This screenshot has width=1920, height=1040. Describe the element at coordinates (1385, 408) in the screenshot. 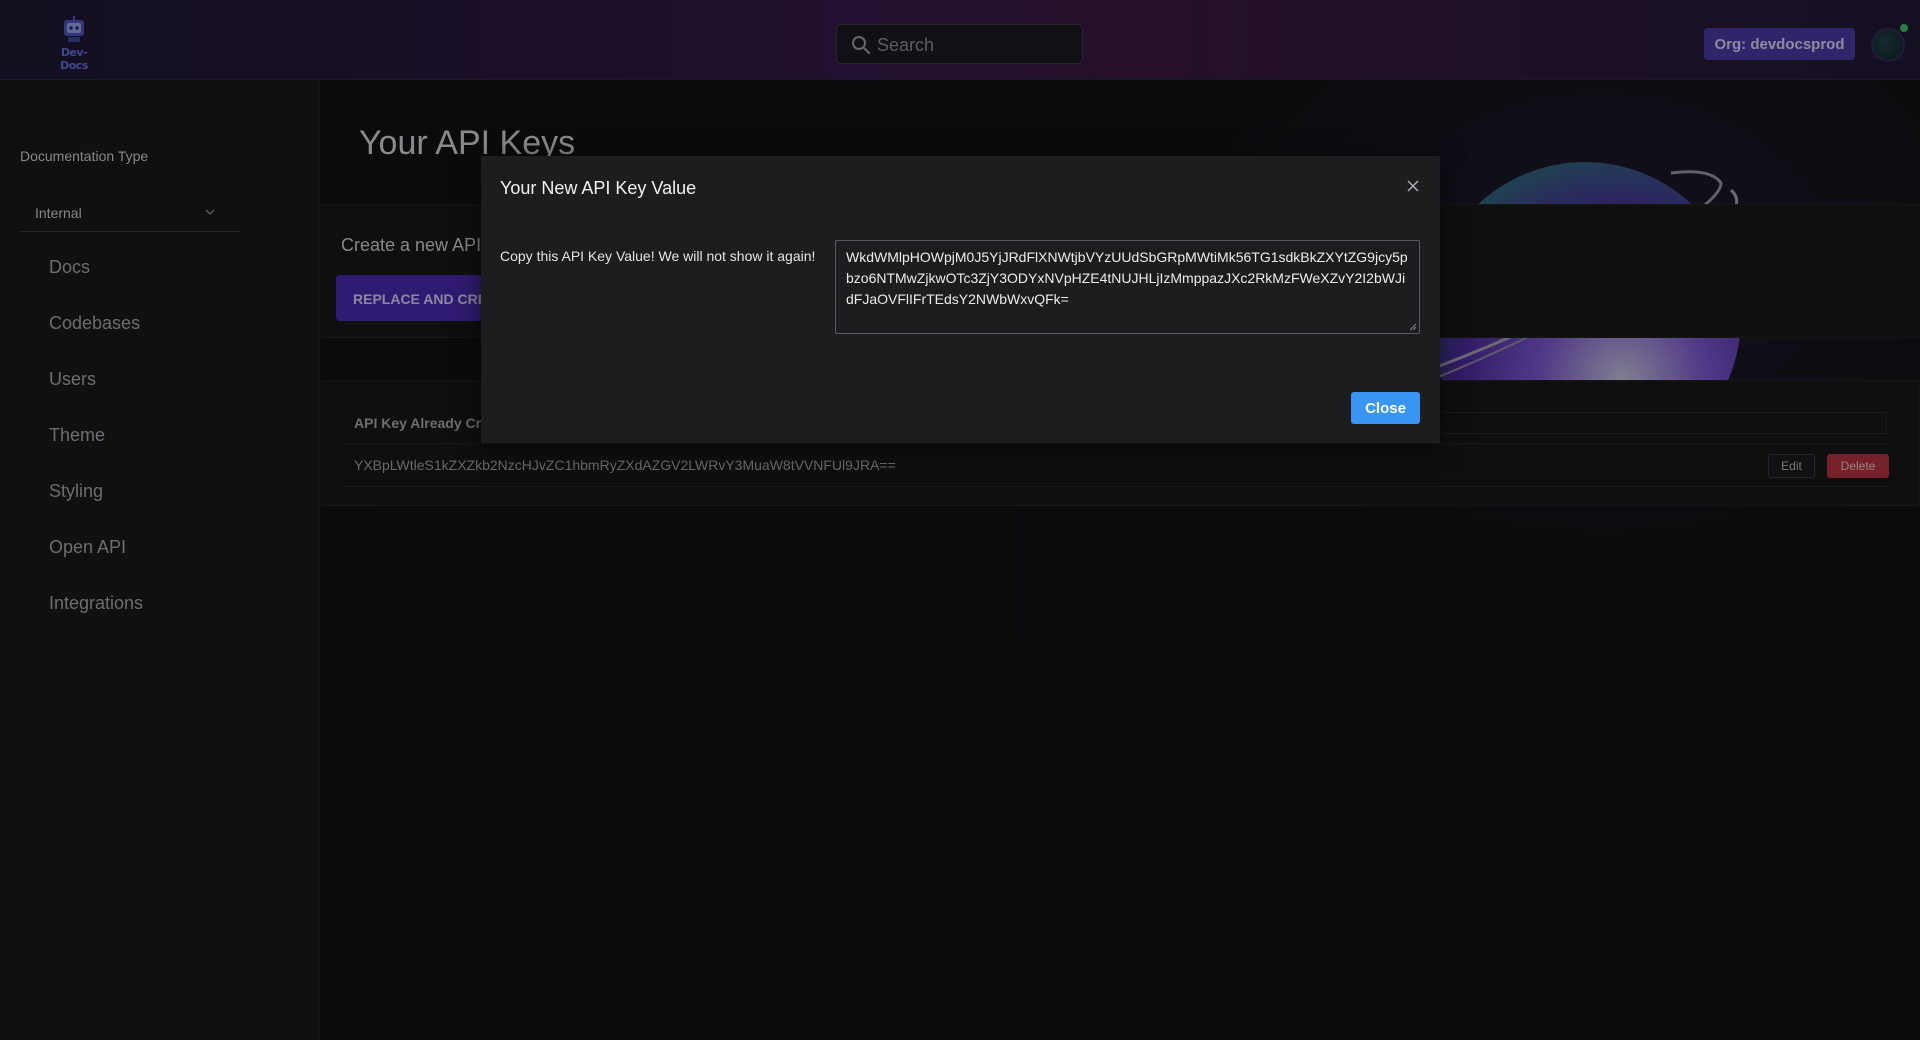

I see `close-button: Close` at that location.